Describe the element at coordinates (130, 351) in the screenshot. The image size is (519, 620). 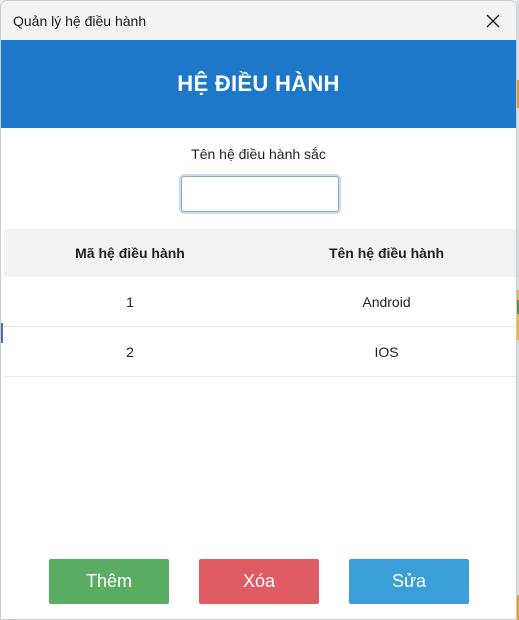
I see `cell-os-id: 2` at that location.